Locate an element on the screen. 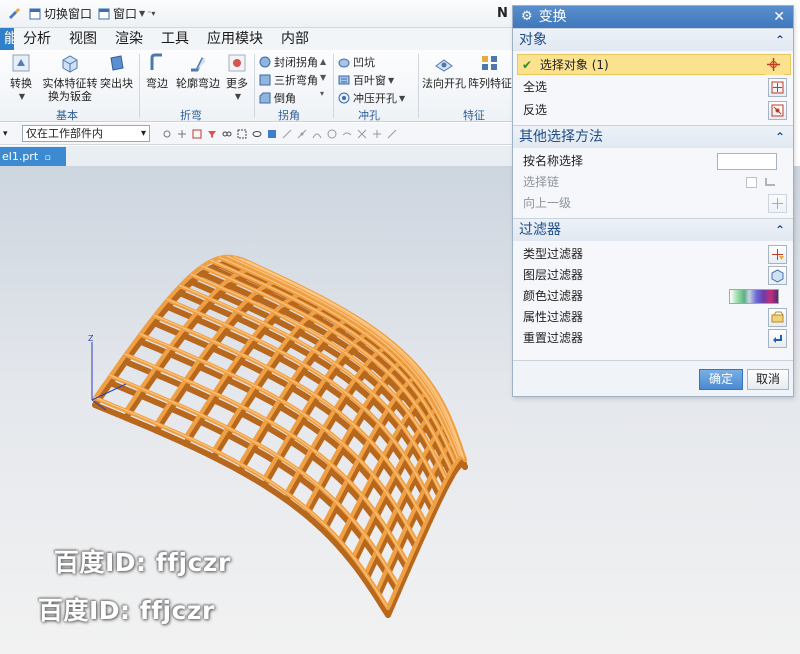 The image size is (800, 654). attribute-filter-icon is located at coordinates (777, 317).